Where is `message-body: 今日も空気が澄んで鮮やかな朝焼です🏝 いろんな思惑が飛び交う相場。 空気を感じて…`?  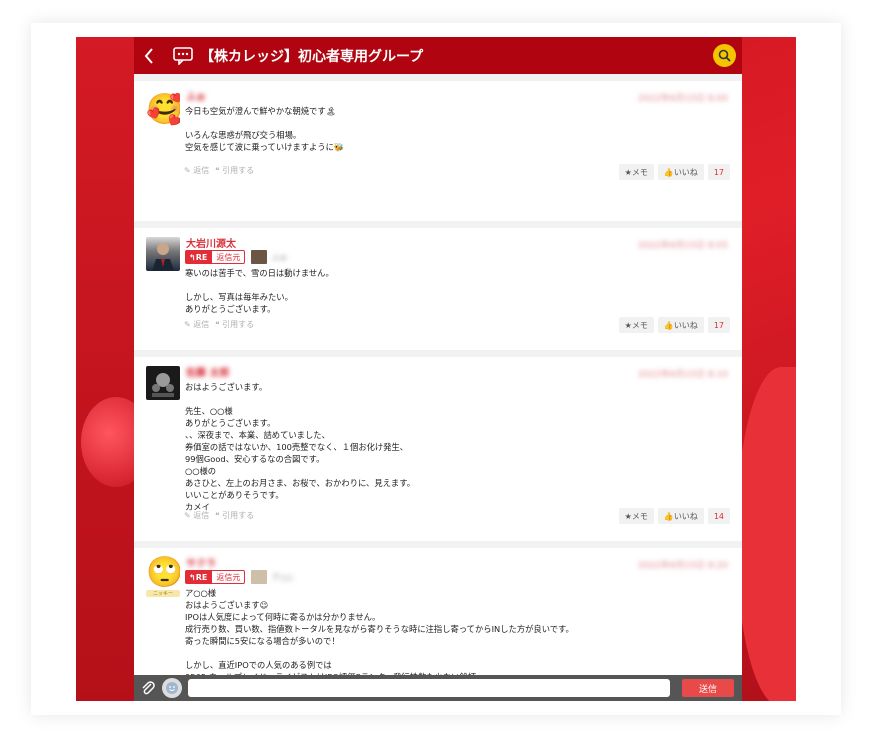
message-body: 今日も空気が澄んで鮮やかな朝焼です🏝 いろんな思惑が飛び交う相場。 空気を感じて… is located at coordinates (265, 129).